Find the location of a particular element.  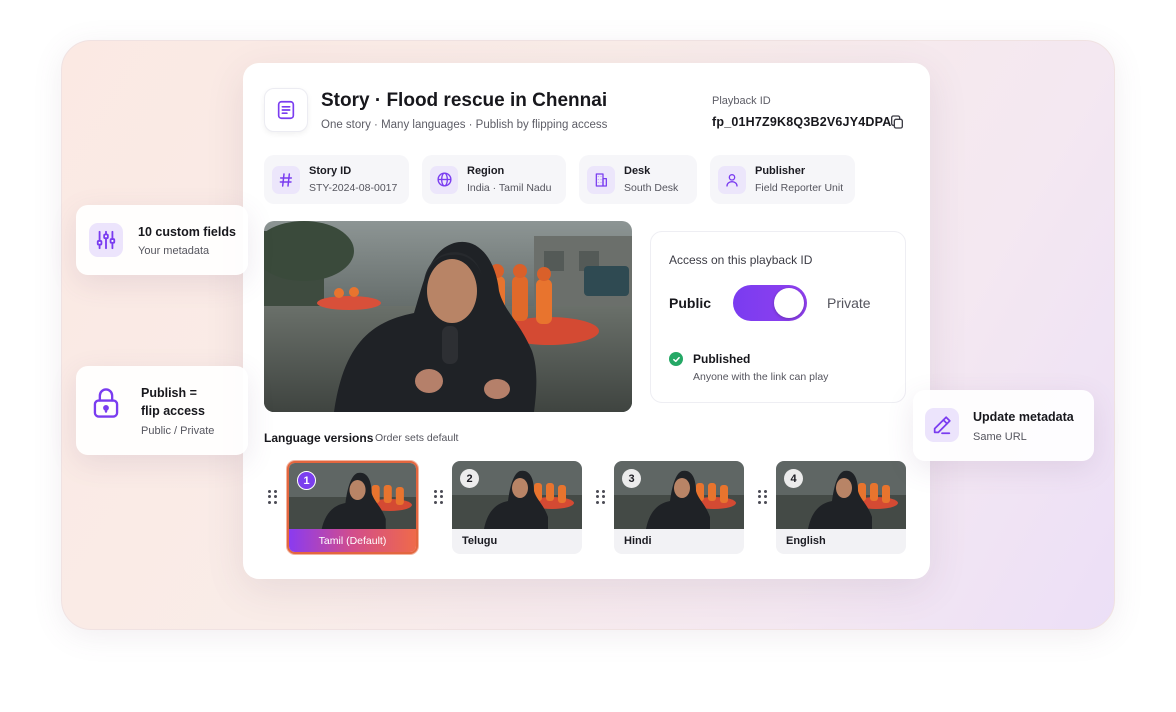

language-order-number: 2 is located at coordinates (469, 478).